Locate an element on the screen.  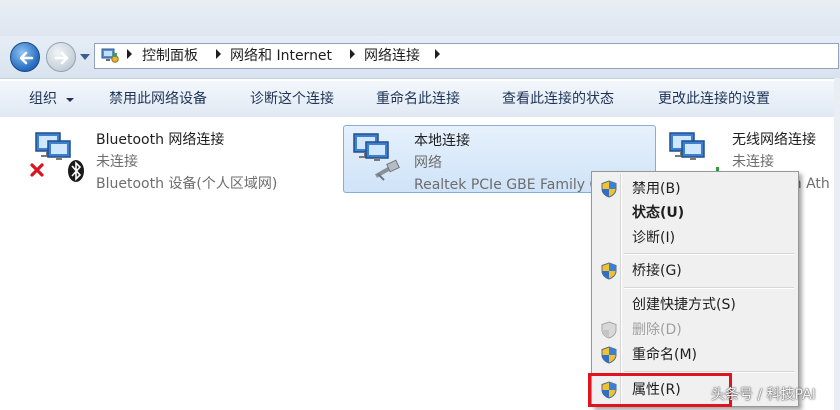
title-strip is located at coordinates (420, 18).